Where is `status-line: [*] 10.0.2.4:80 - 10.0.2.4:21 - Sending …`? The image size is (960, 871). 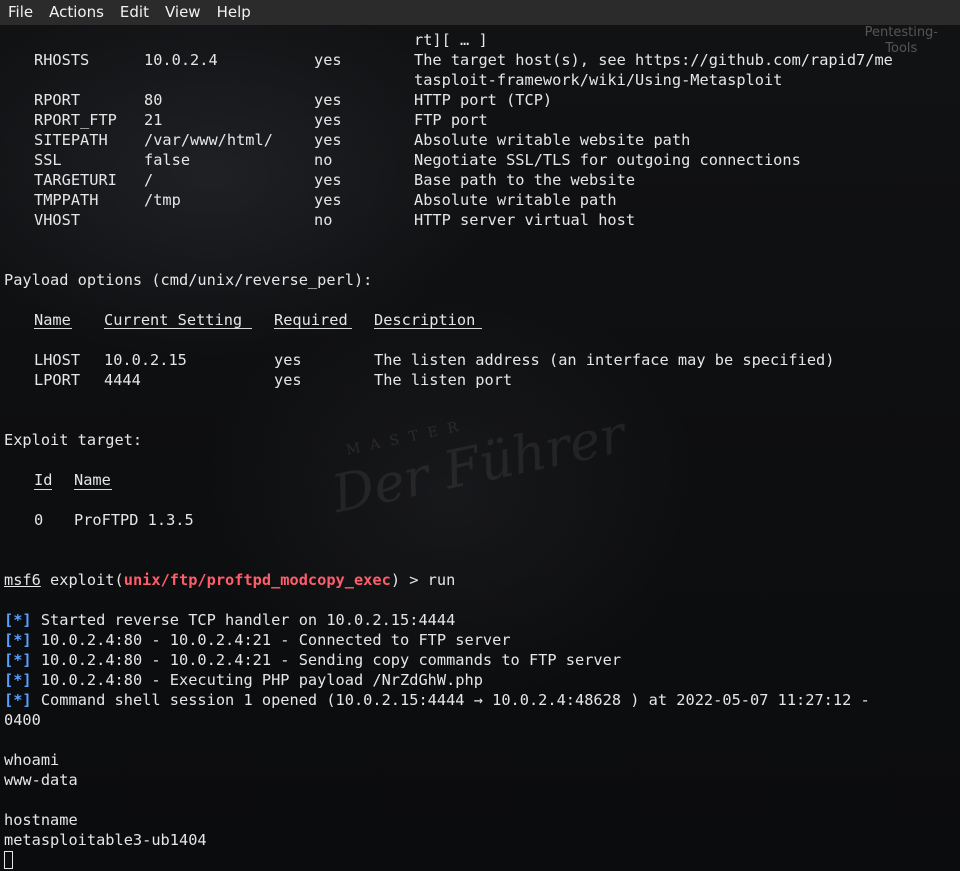 status-line: [*] 10.0.2.4:80 - 10.0.2.4:21 - Sending … is located at coordinates (313, 660).